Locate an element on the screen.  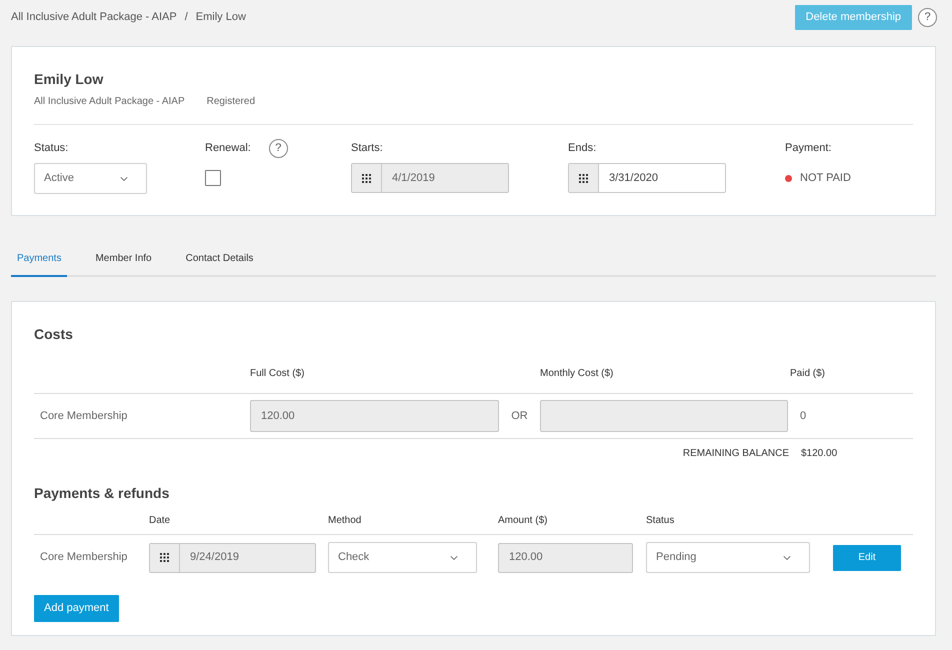
select-field: Active is located at coordinates (90, 178).